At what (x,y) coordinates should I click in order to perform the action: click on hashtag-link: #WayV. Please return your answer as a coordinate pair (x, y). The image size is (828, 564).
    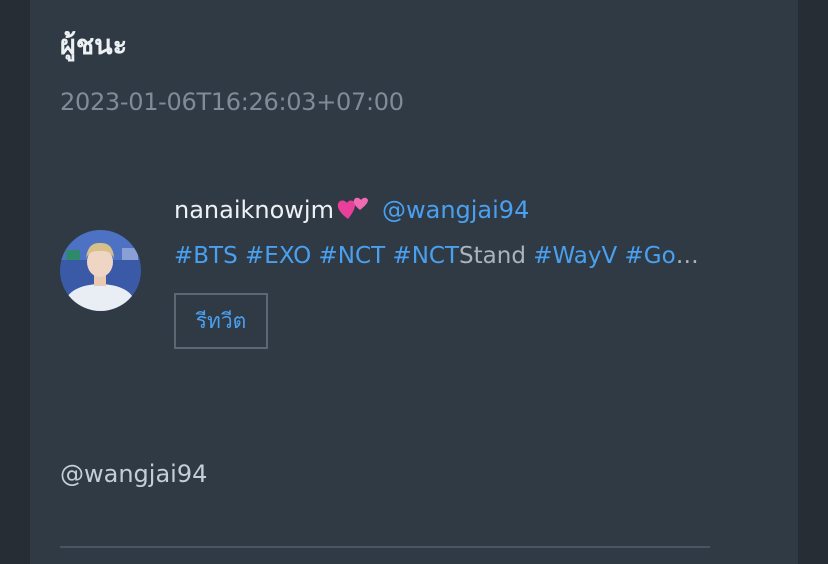
    Looking at the image, I should click on (575, 256).